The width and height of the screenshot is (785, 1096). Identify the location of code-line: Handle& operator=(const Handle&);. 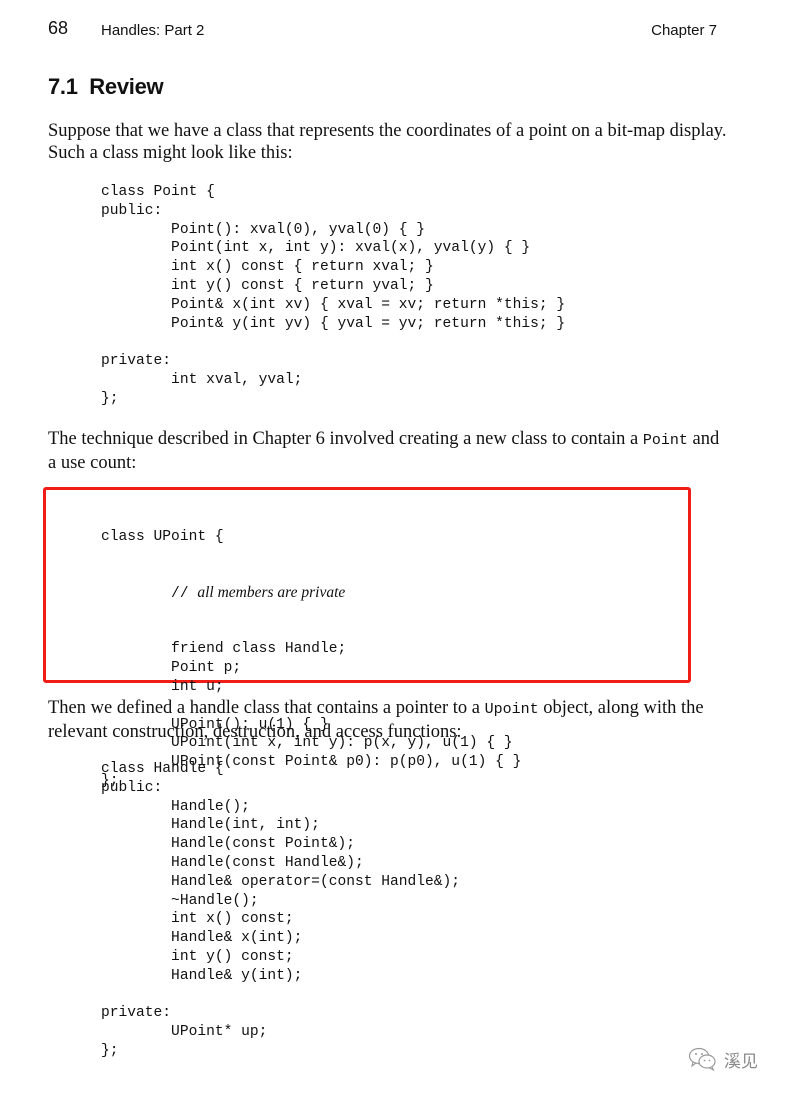
(281, 881).